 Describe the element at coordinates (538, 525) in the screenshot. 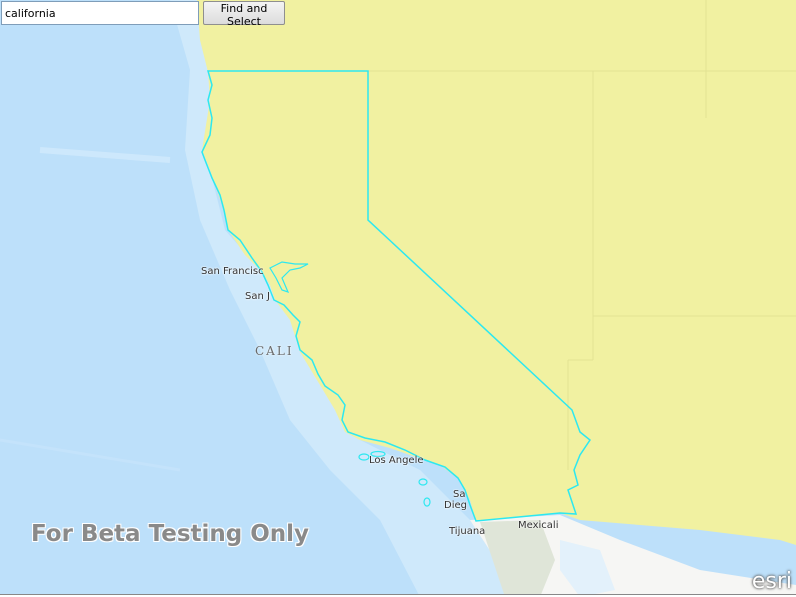

I see `label-mexicali: Mexicali` at that location.